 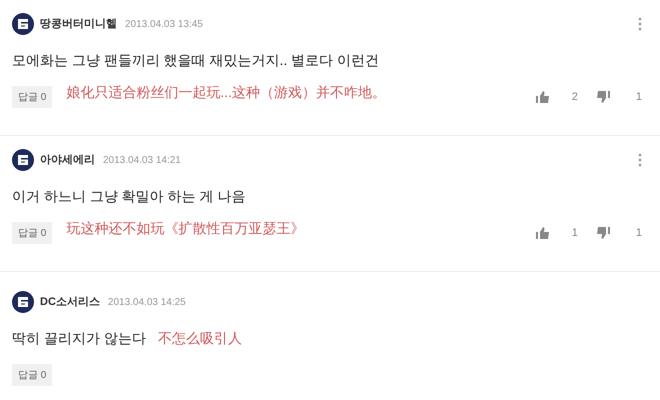 What do you see at coordinates (226, 92) in the screenshot?
I see `annotation-text: 娘化只适合粉丝们一起玩...这种（游戏）并不咋地。` at bounding box center [226, 92].